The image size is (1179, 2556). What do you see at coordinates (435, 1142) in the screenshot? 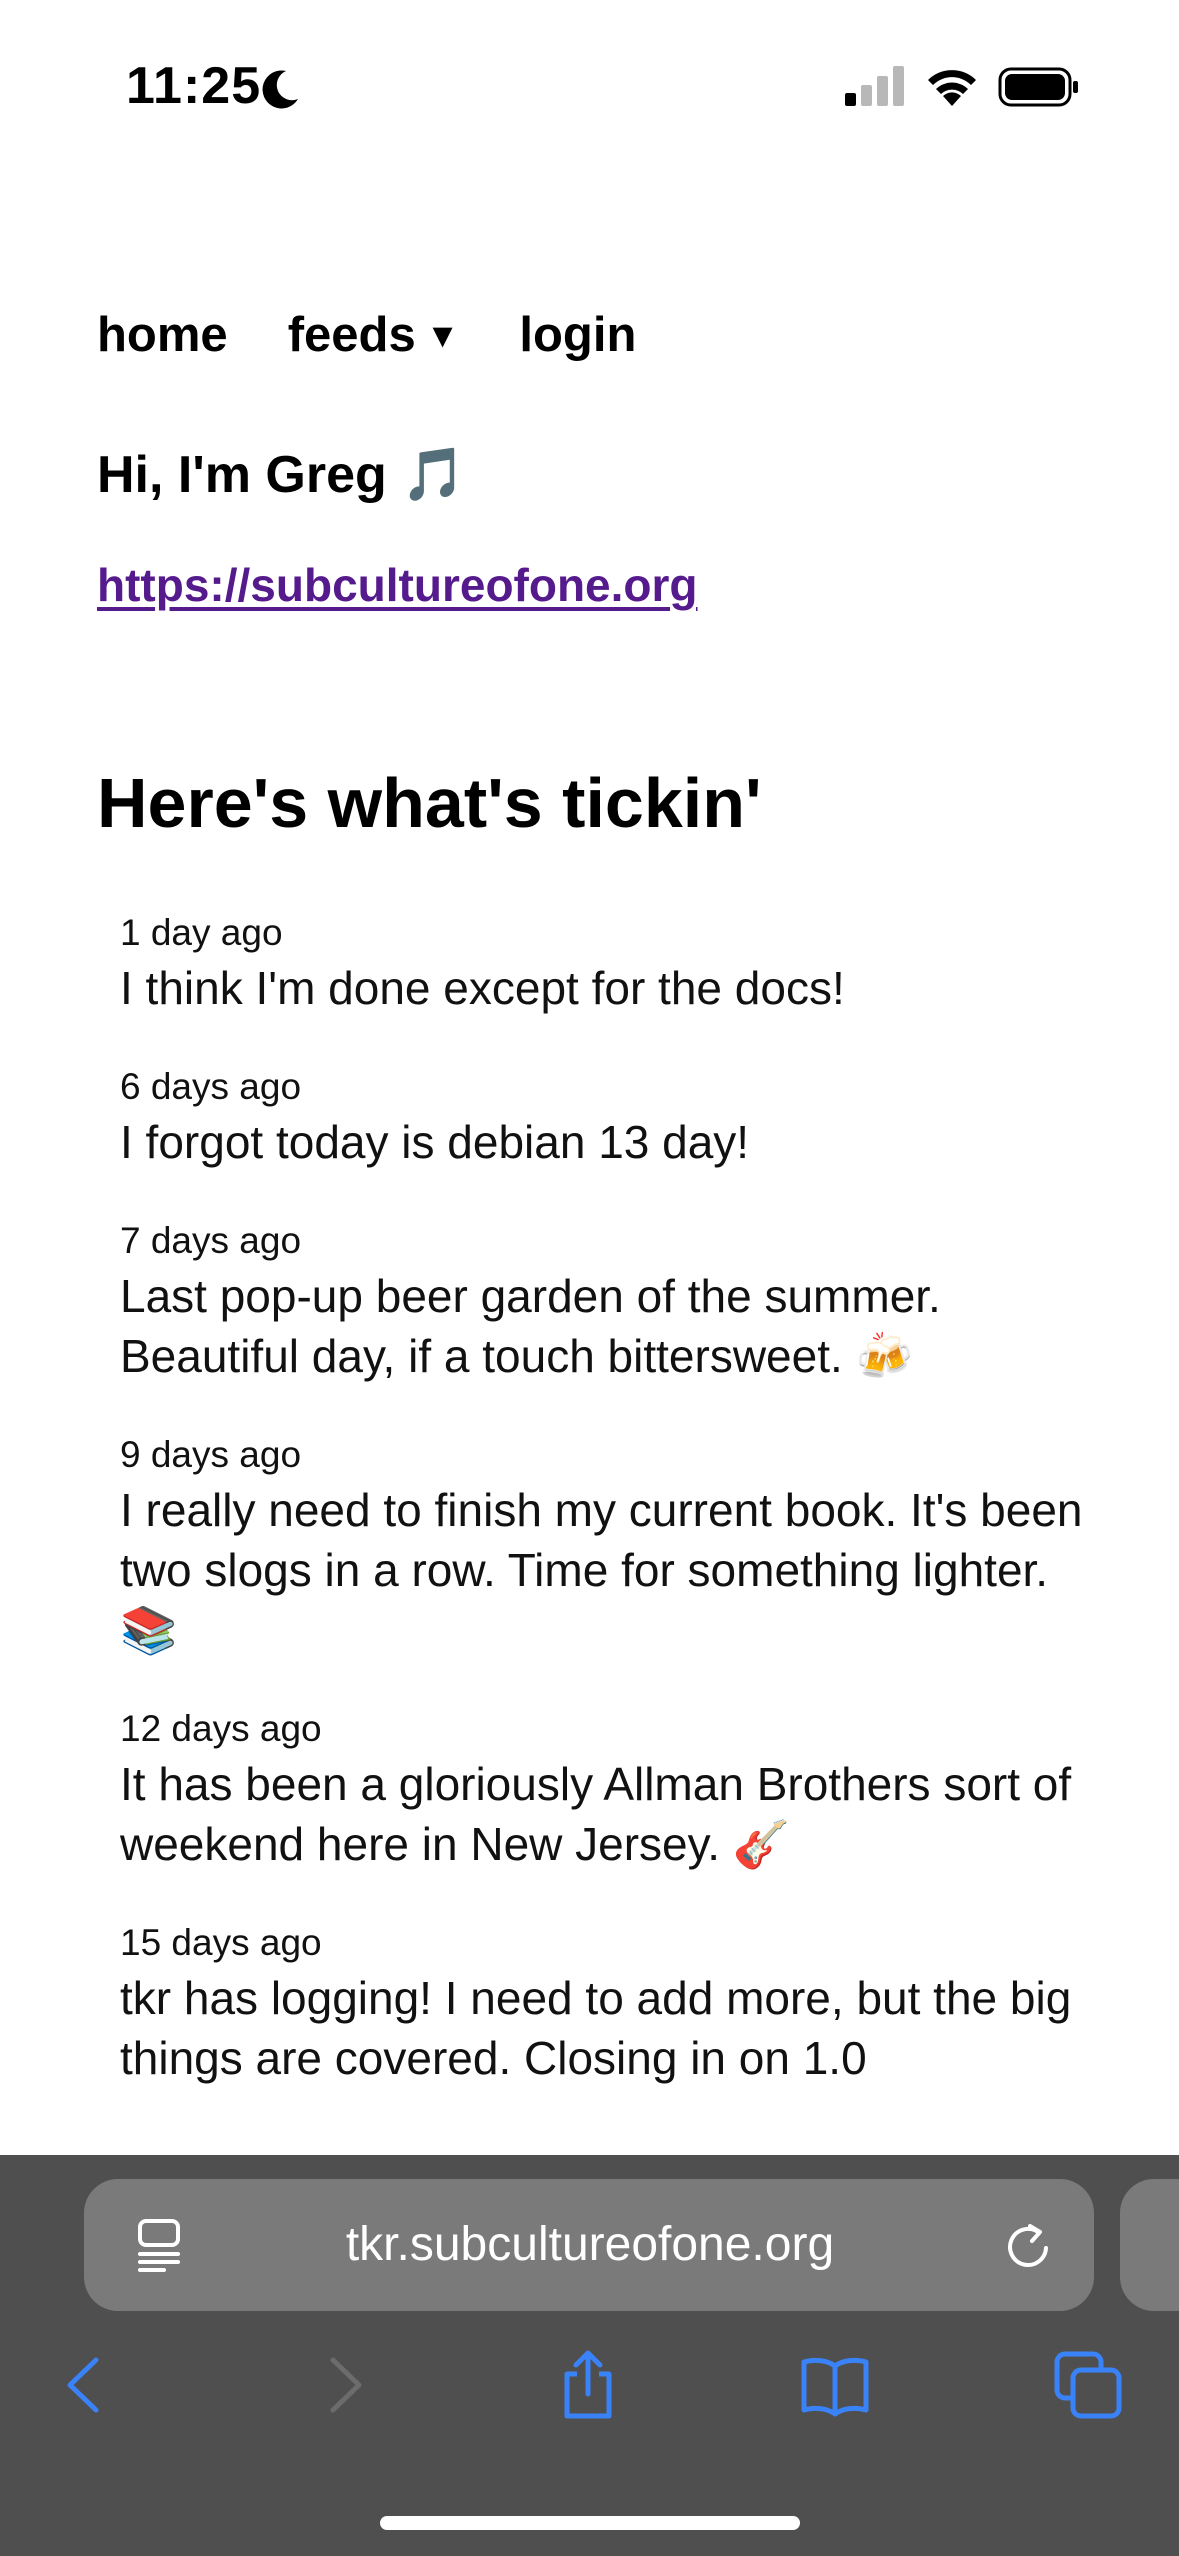
I see `feed-item-text: I forgot today is debian 13 day!` at bounding box center [435, 1142].